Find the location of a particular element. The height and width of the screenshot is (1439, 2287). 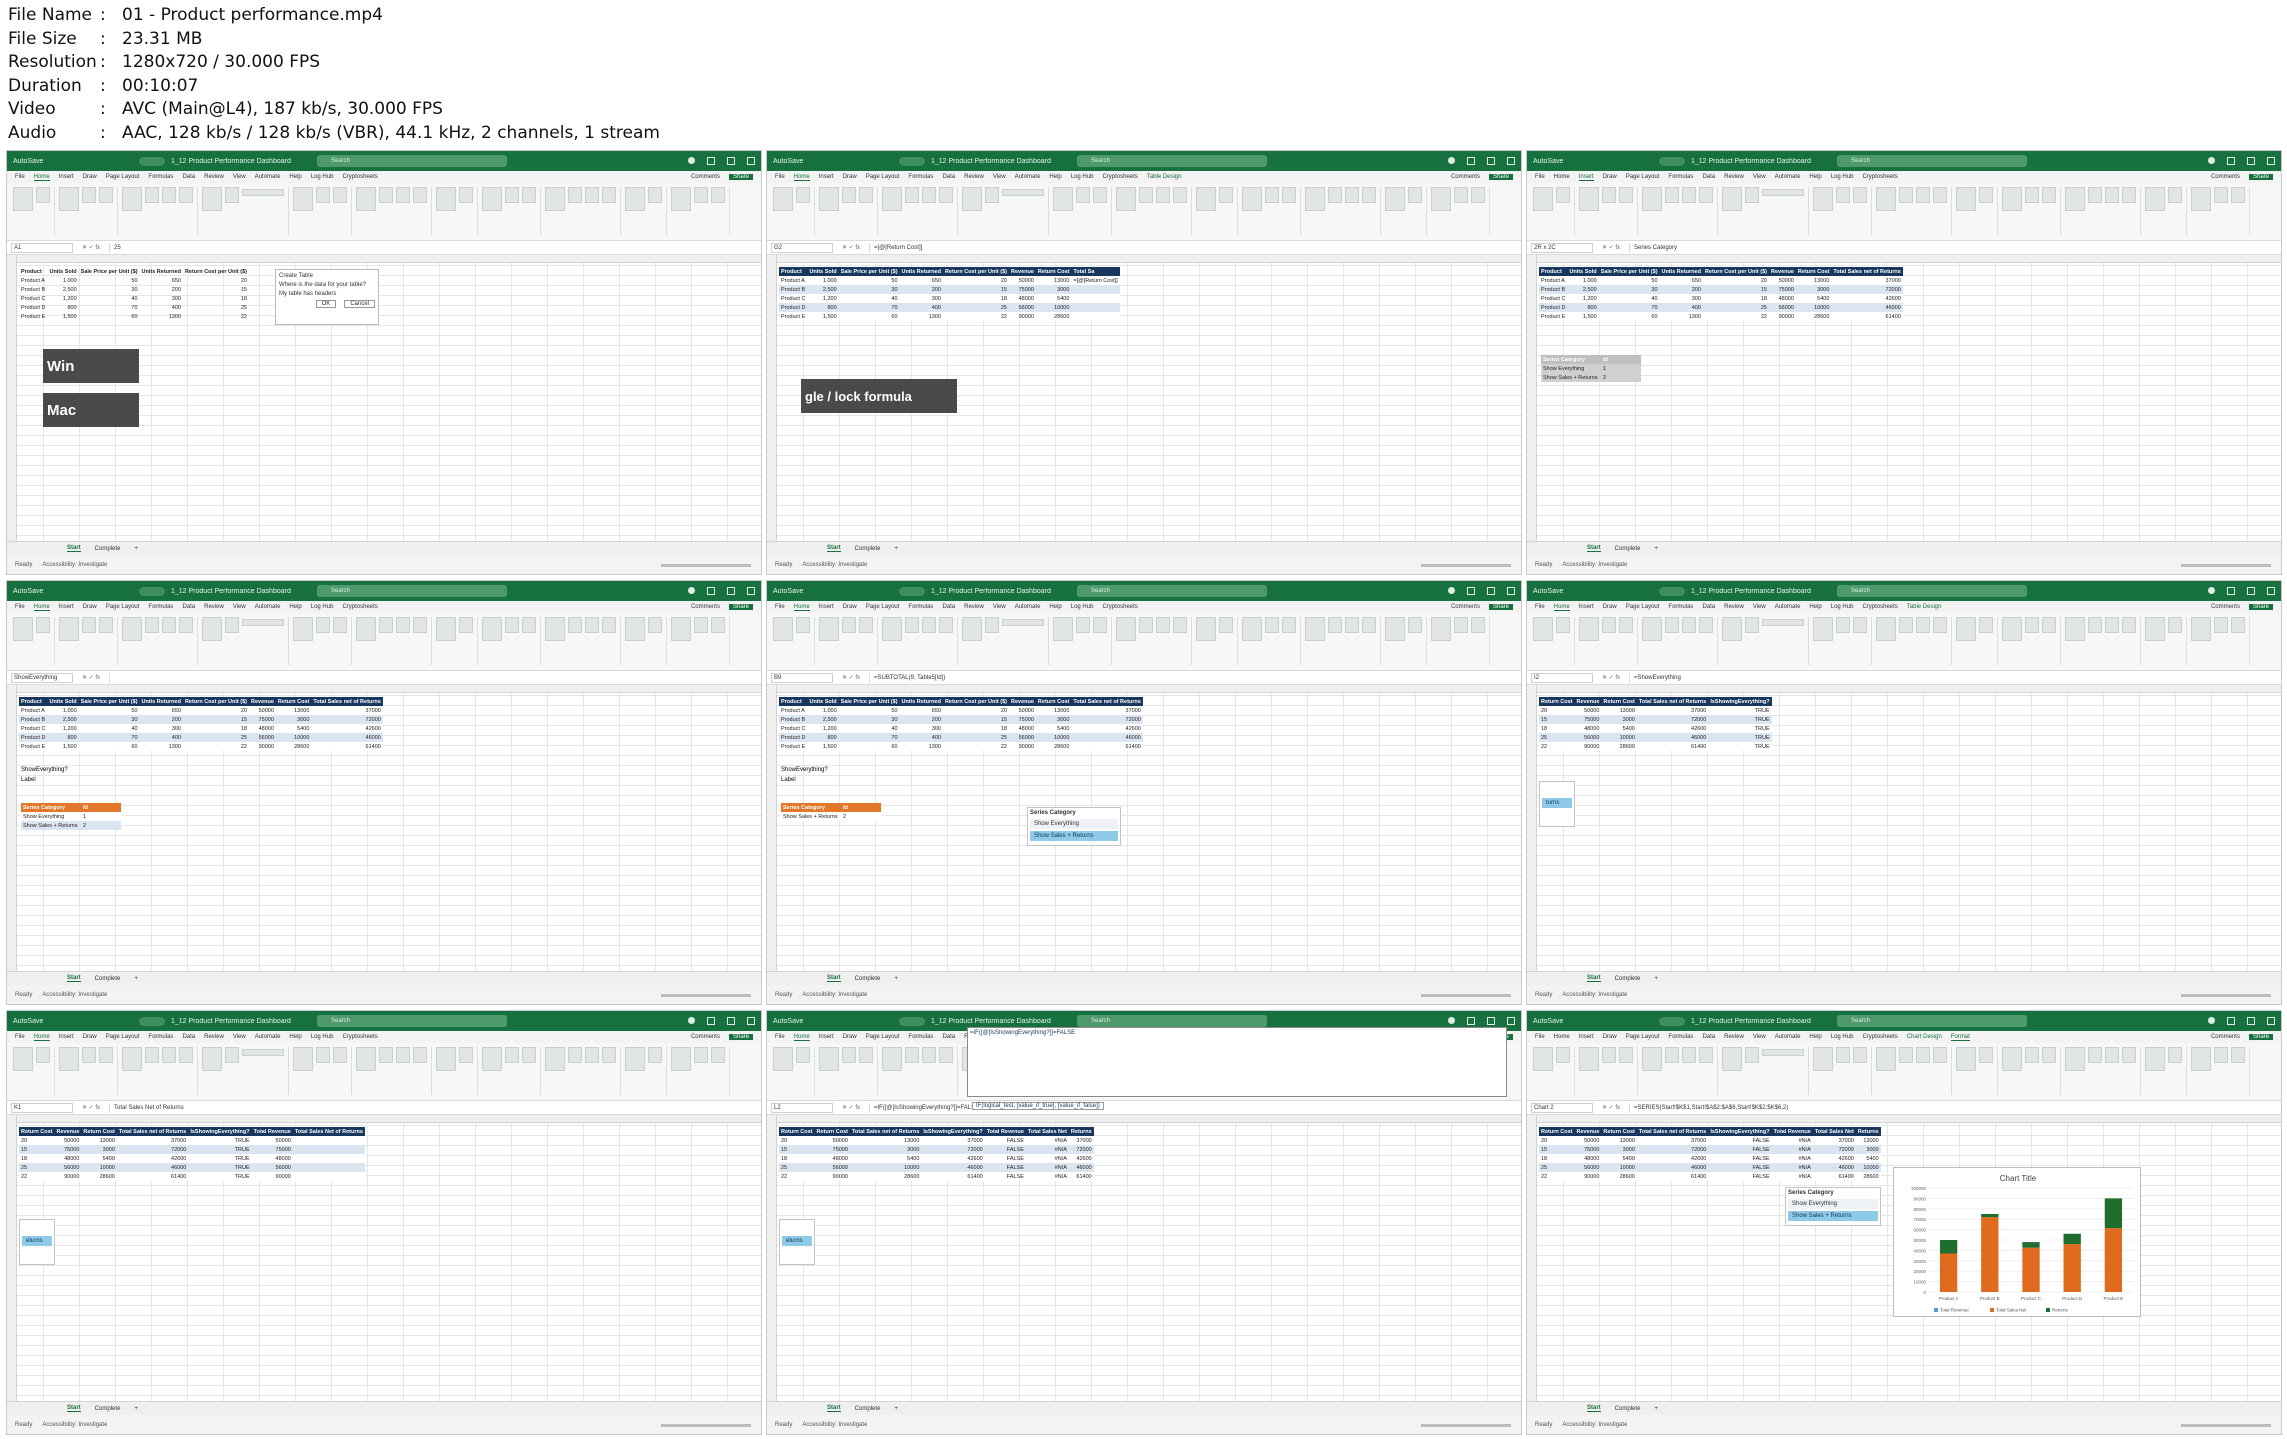

table-cell: Product D is located at coordinates (793, 307).